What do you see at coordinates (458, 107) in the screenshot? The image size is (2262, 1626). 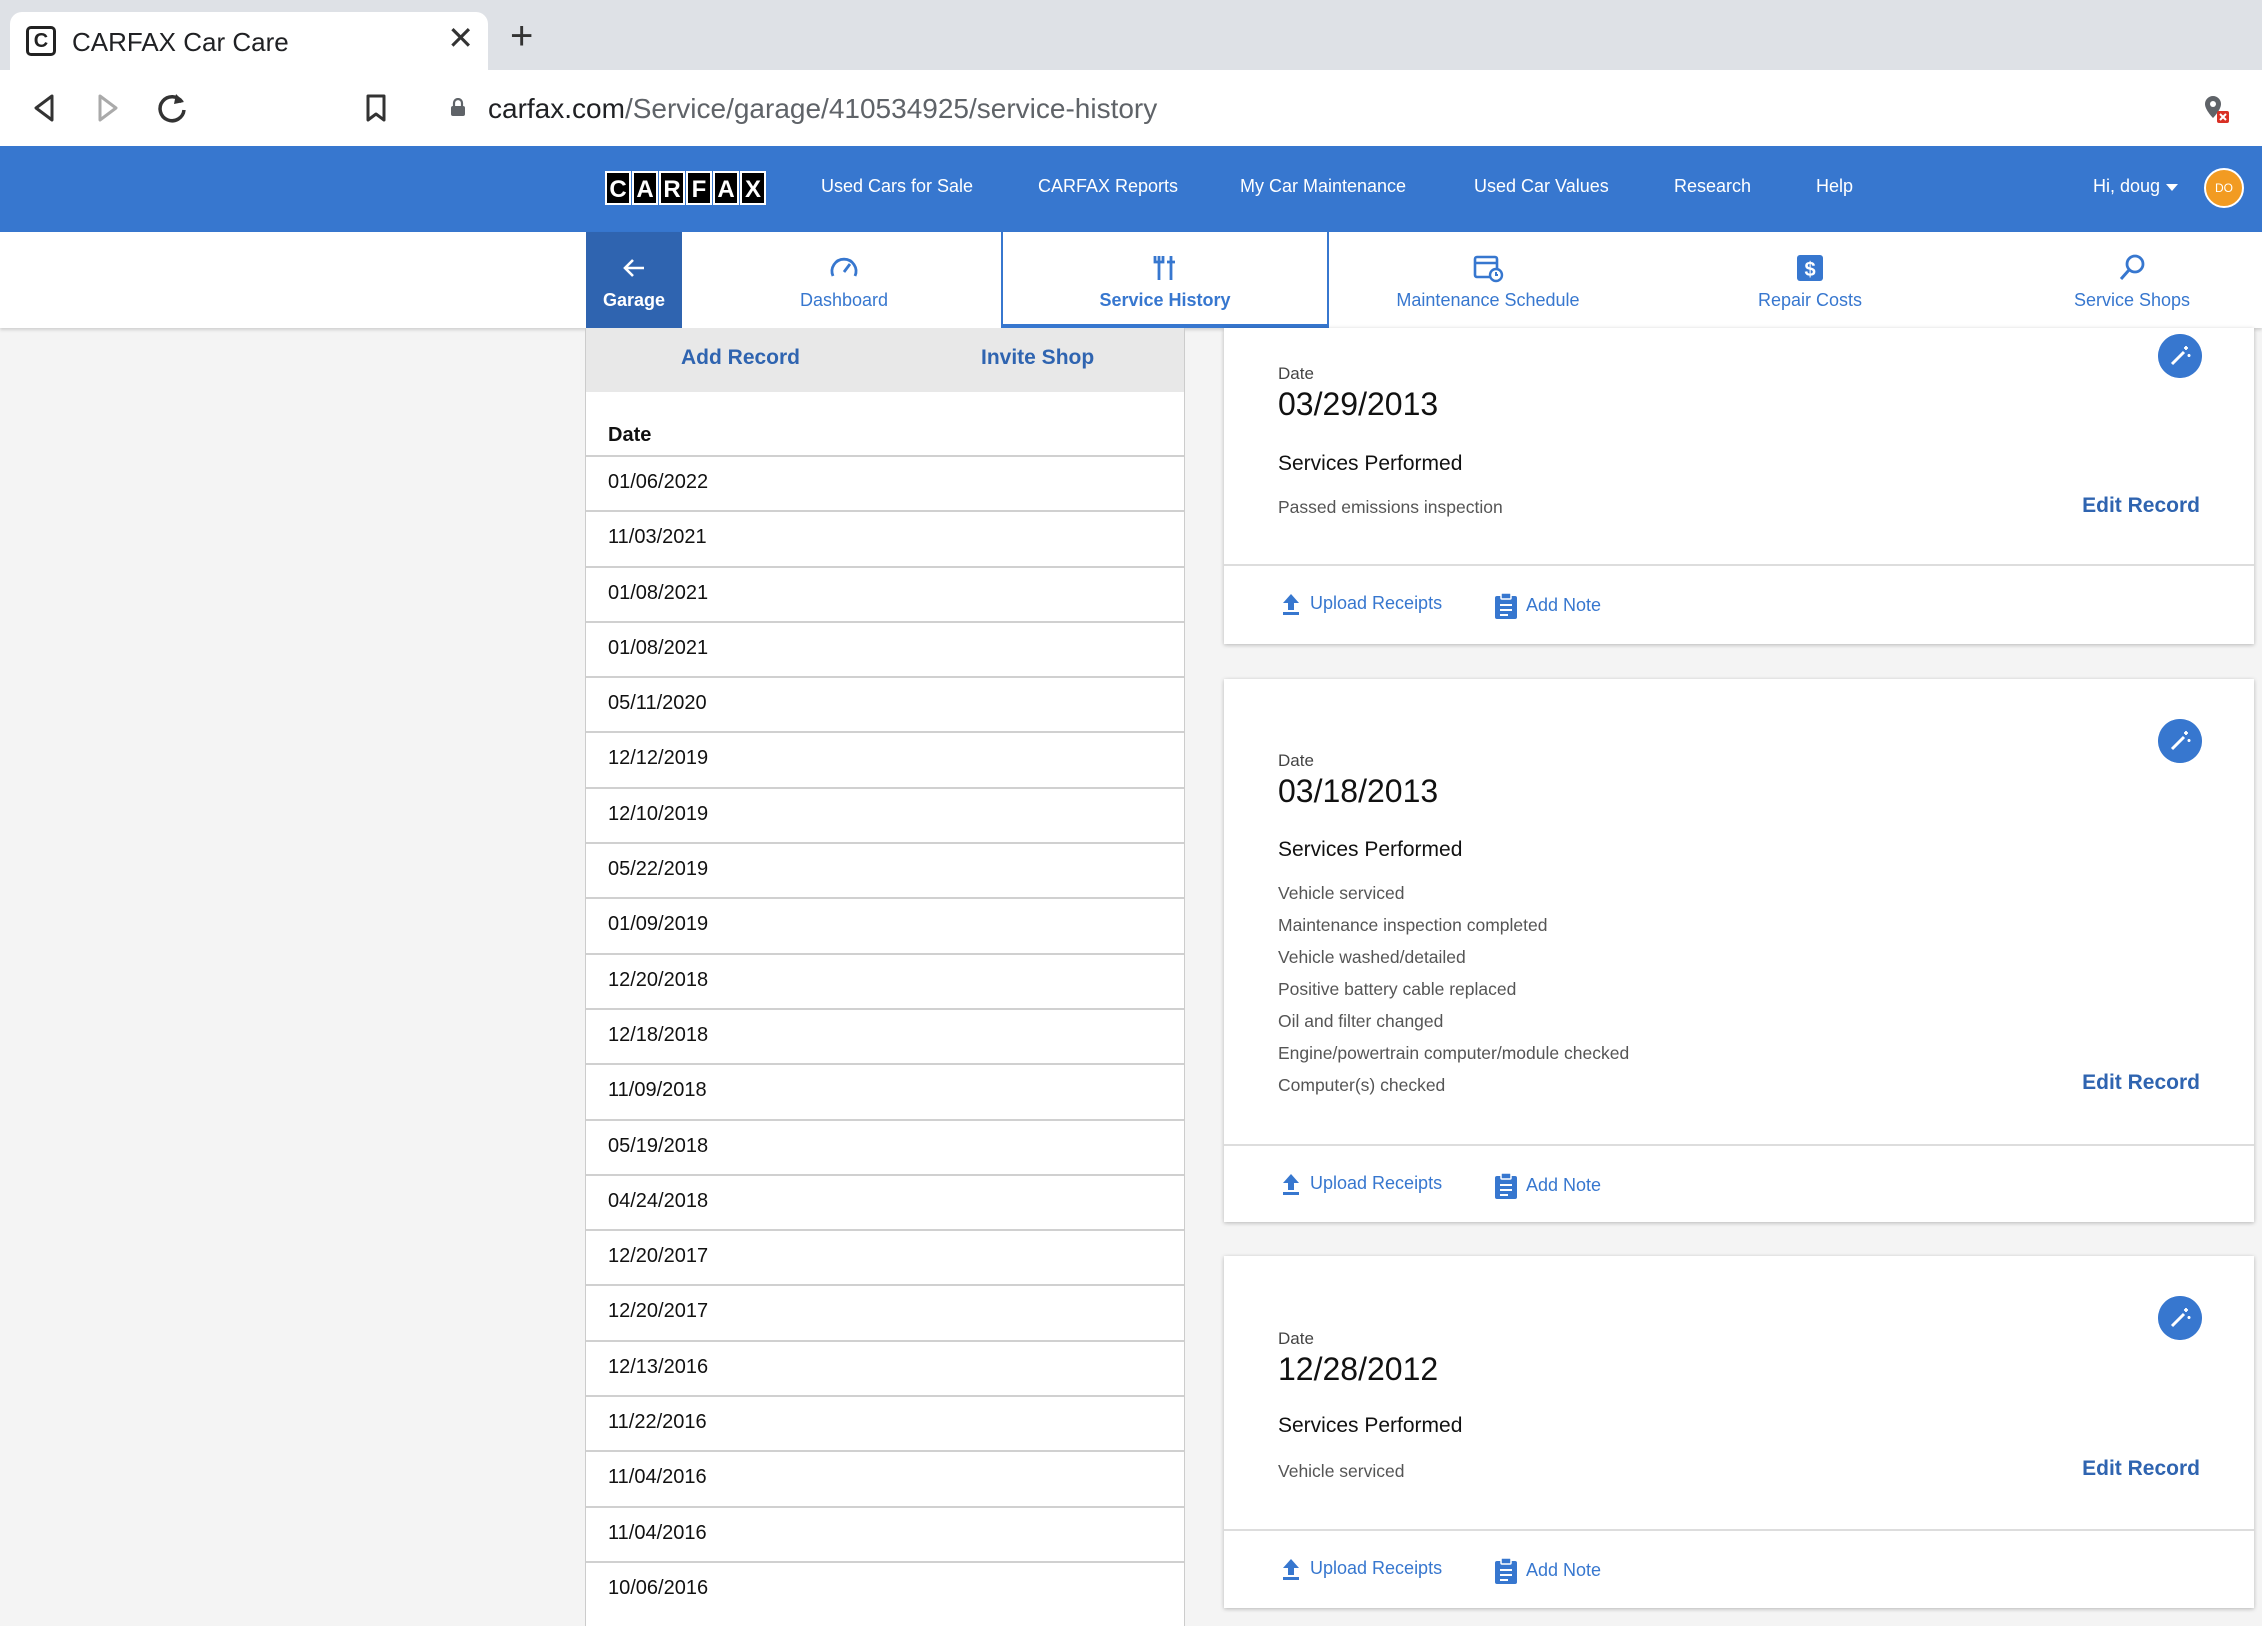 I see `lock-icon` at bounding box center [458, 107].